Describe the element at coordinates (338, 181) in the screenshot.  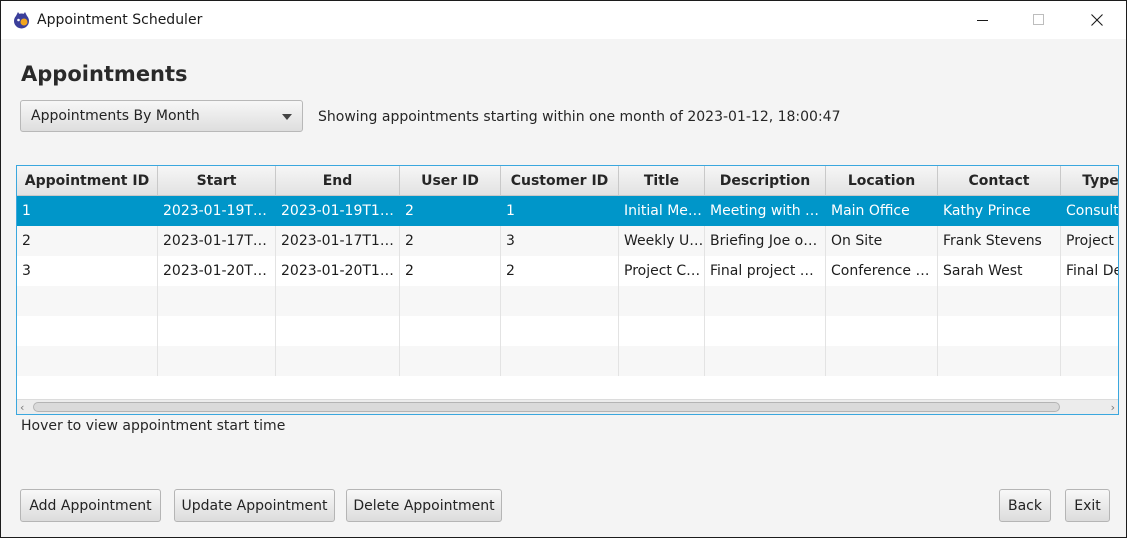
I see `header-col-end: End` at that location.